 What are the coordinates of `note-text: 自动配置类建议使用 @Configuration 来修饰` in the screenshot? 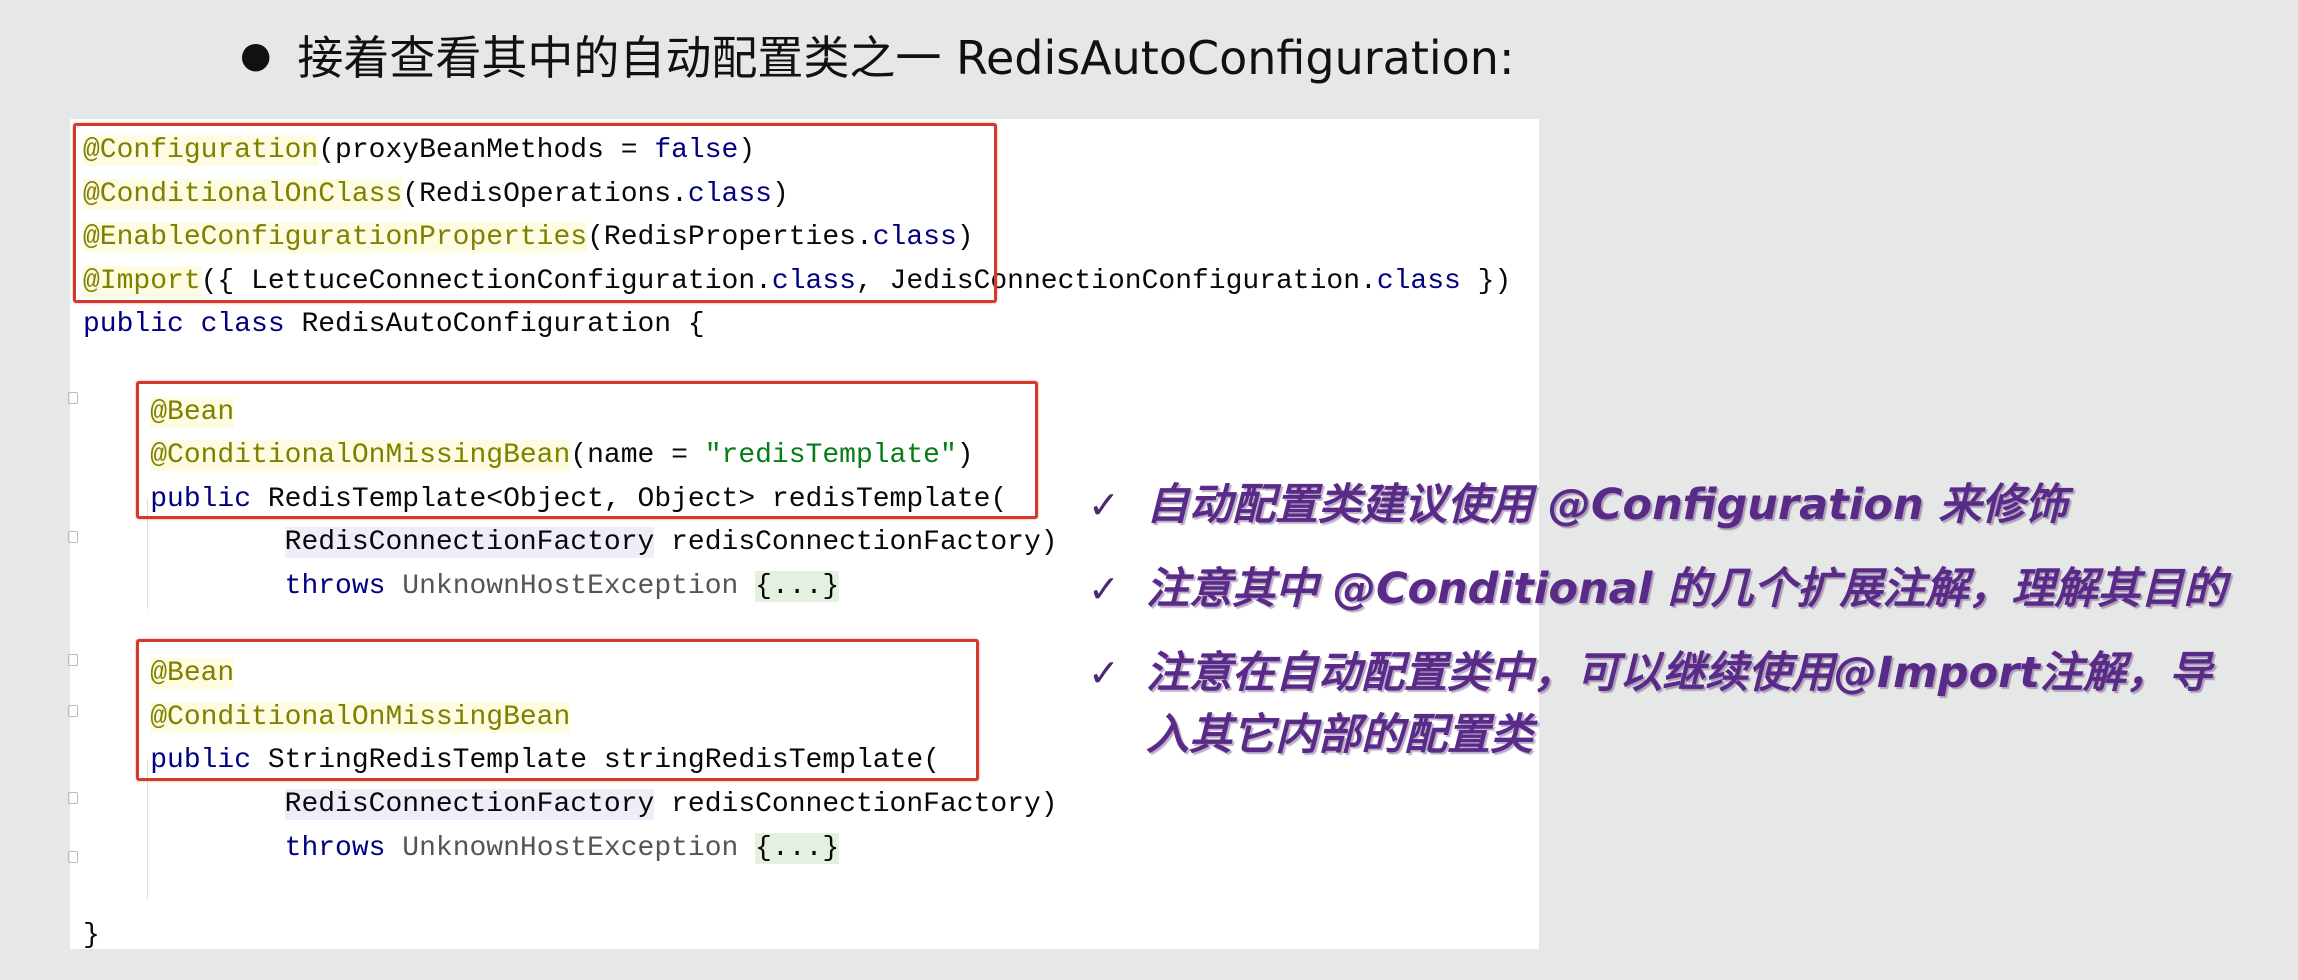 It's located at (1607, 505).